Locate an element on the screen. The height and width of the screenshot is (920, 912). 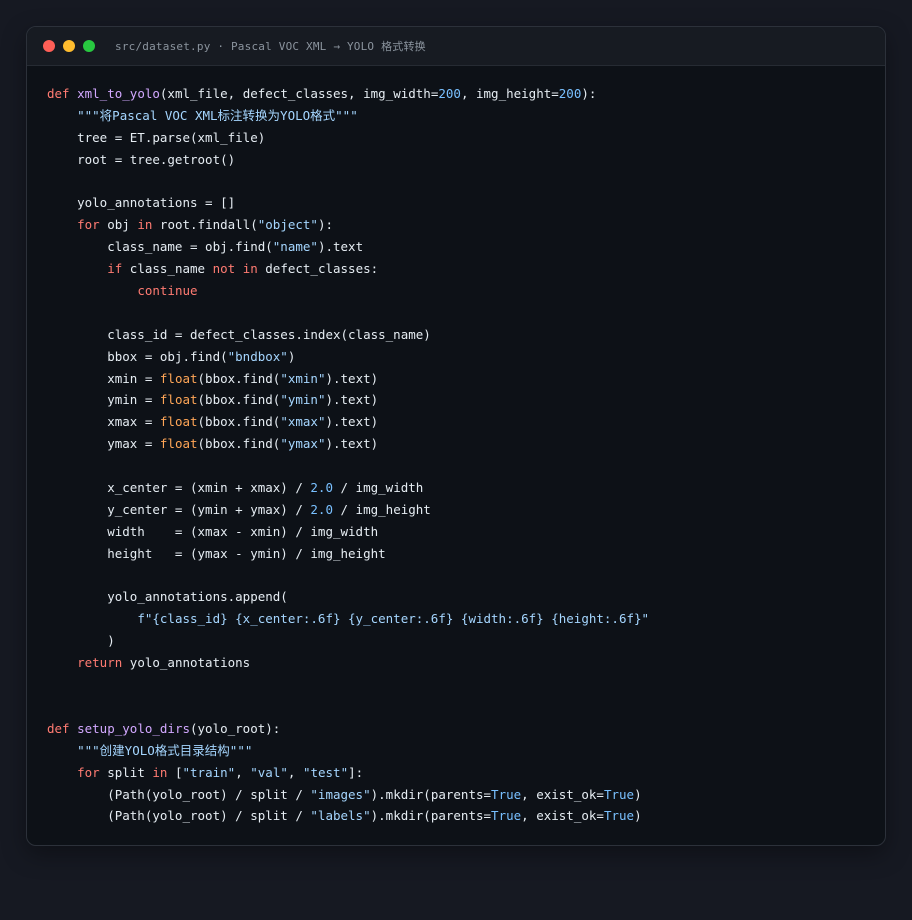
code-text: split is located at coordinates (126, 772).